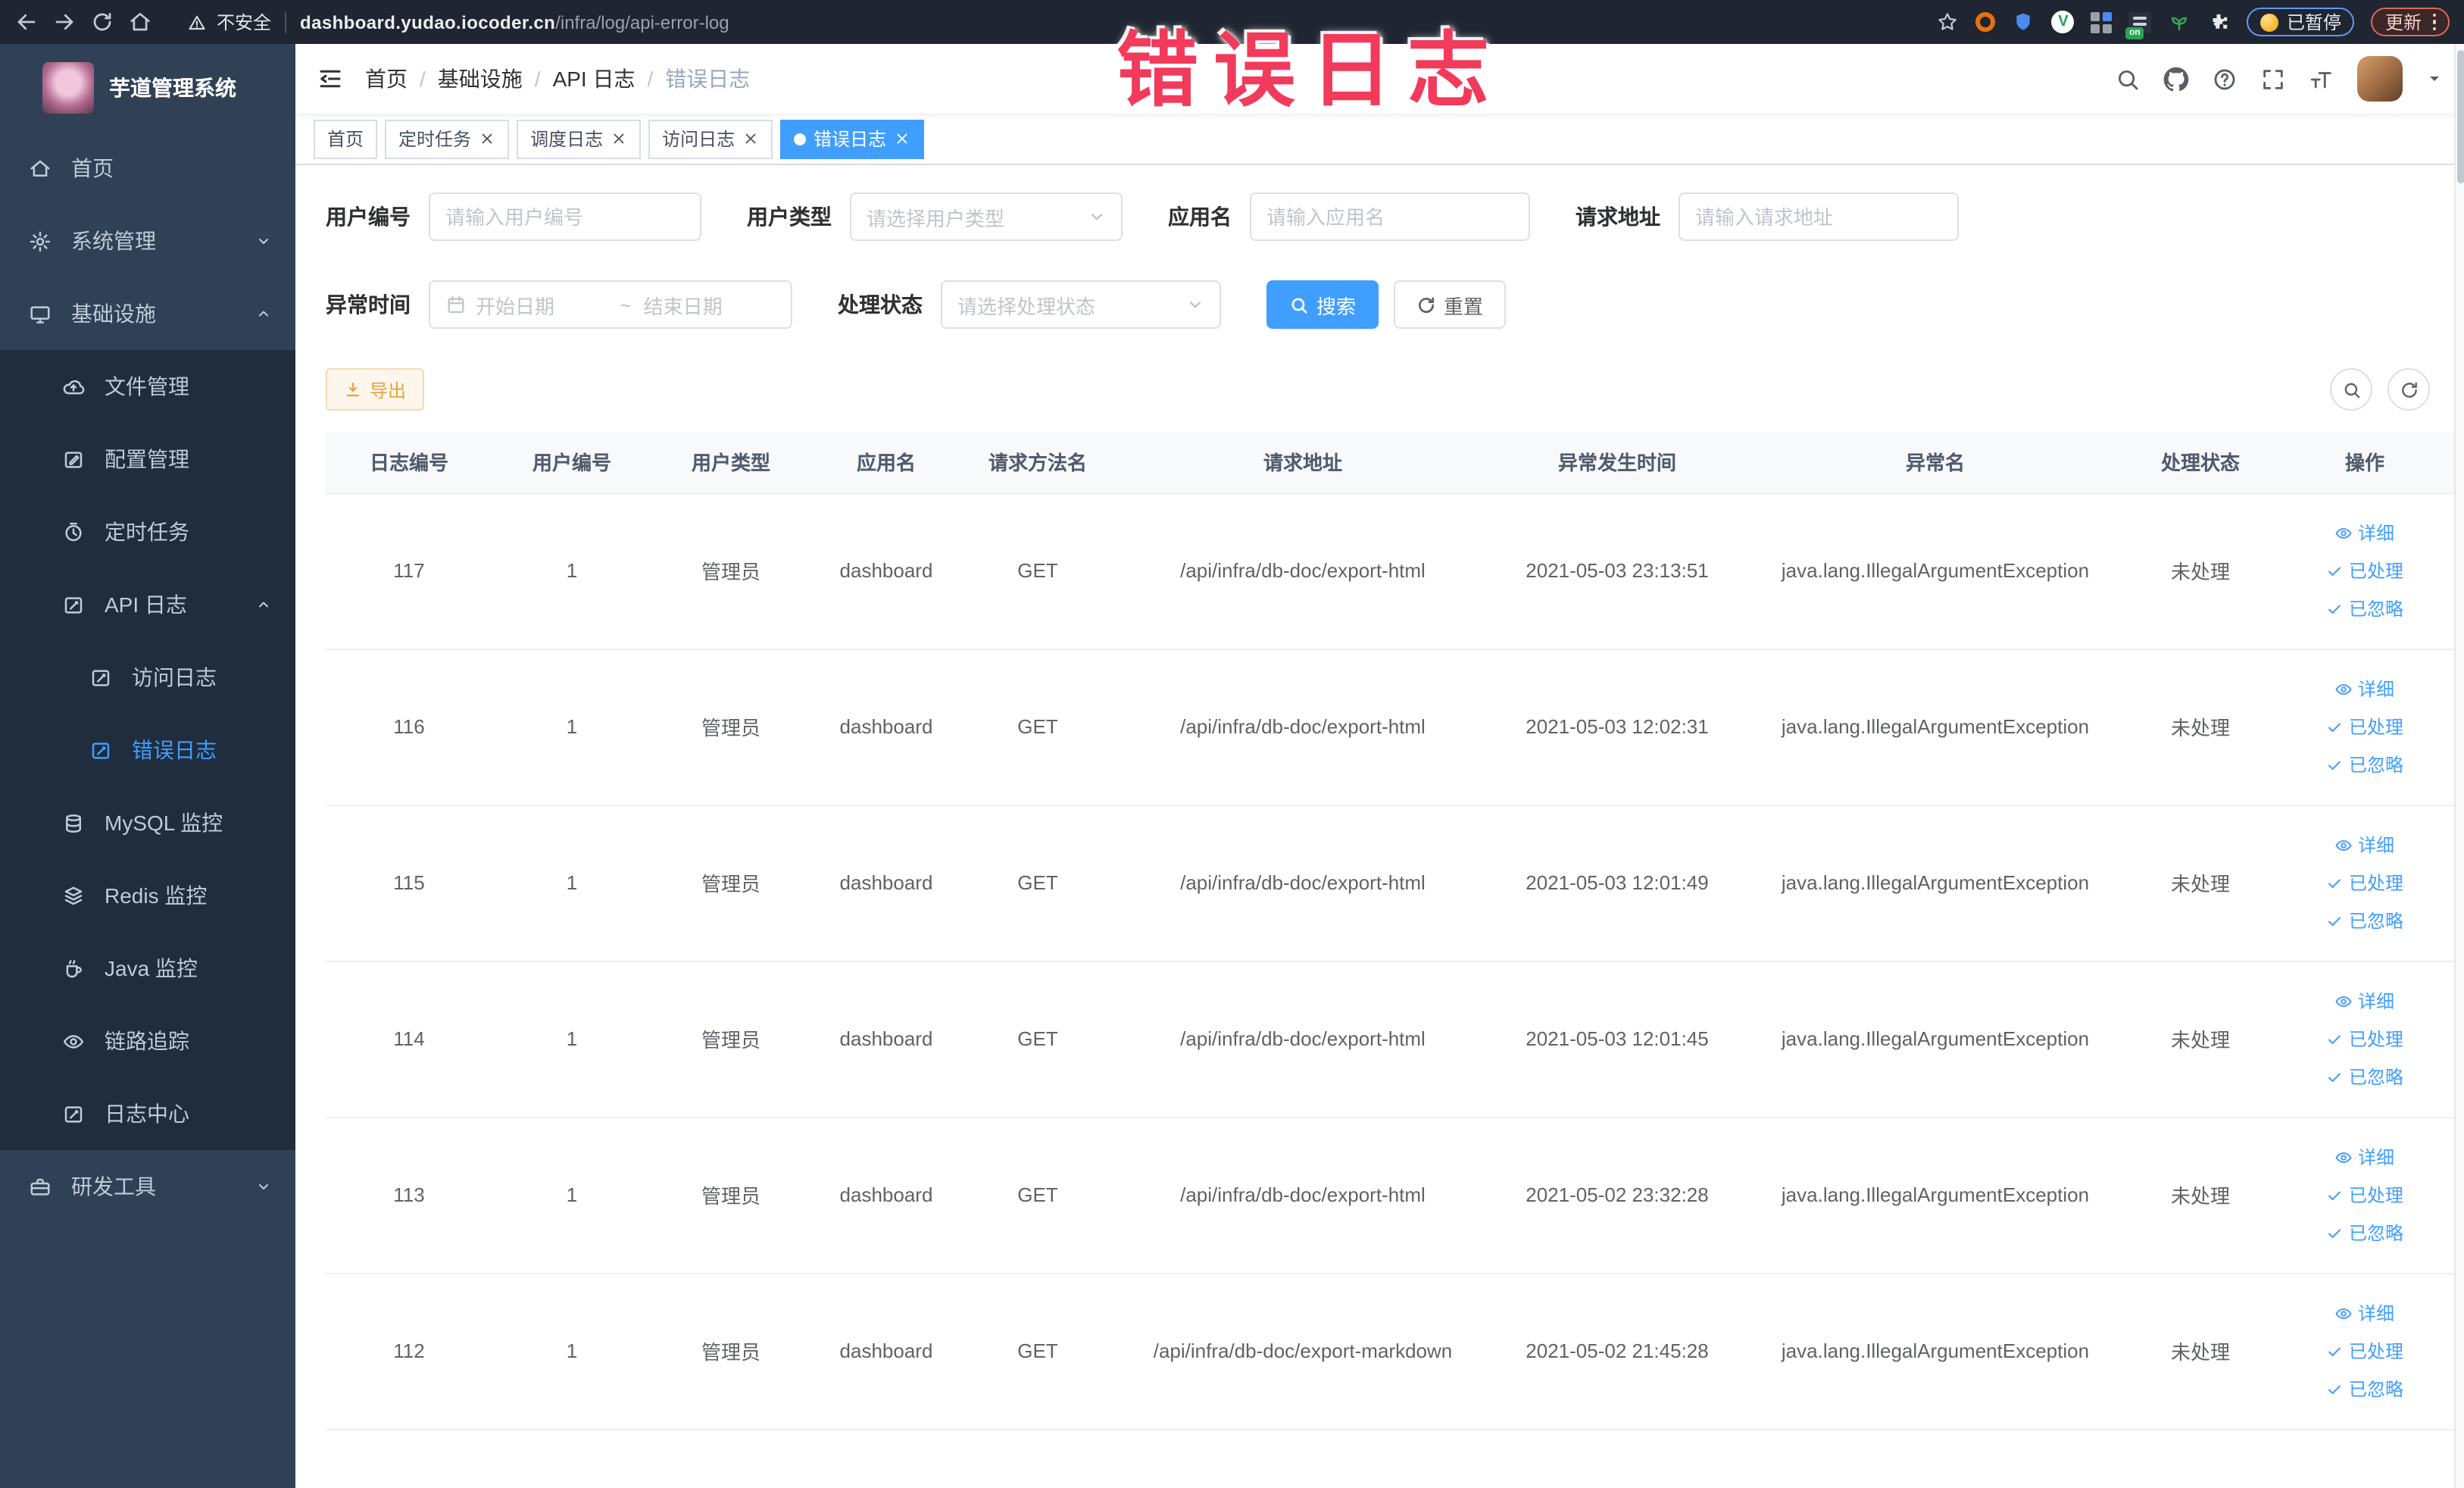  What do you see at coordinates (610, 304) in the screenshot?
I see `date-range-picker: 开始日期 ~ 结束日期` at bounding box center [610, 304].